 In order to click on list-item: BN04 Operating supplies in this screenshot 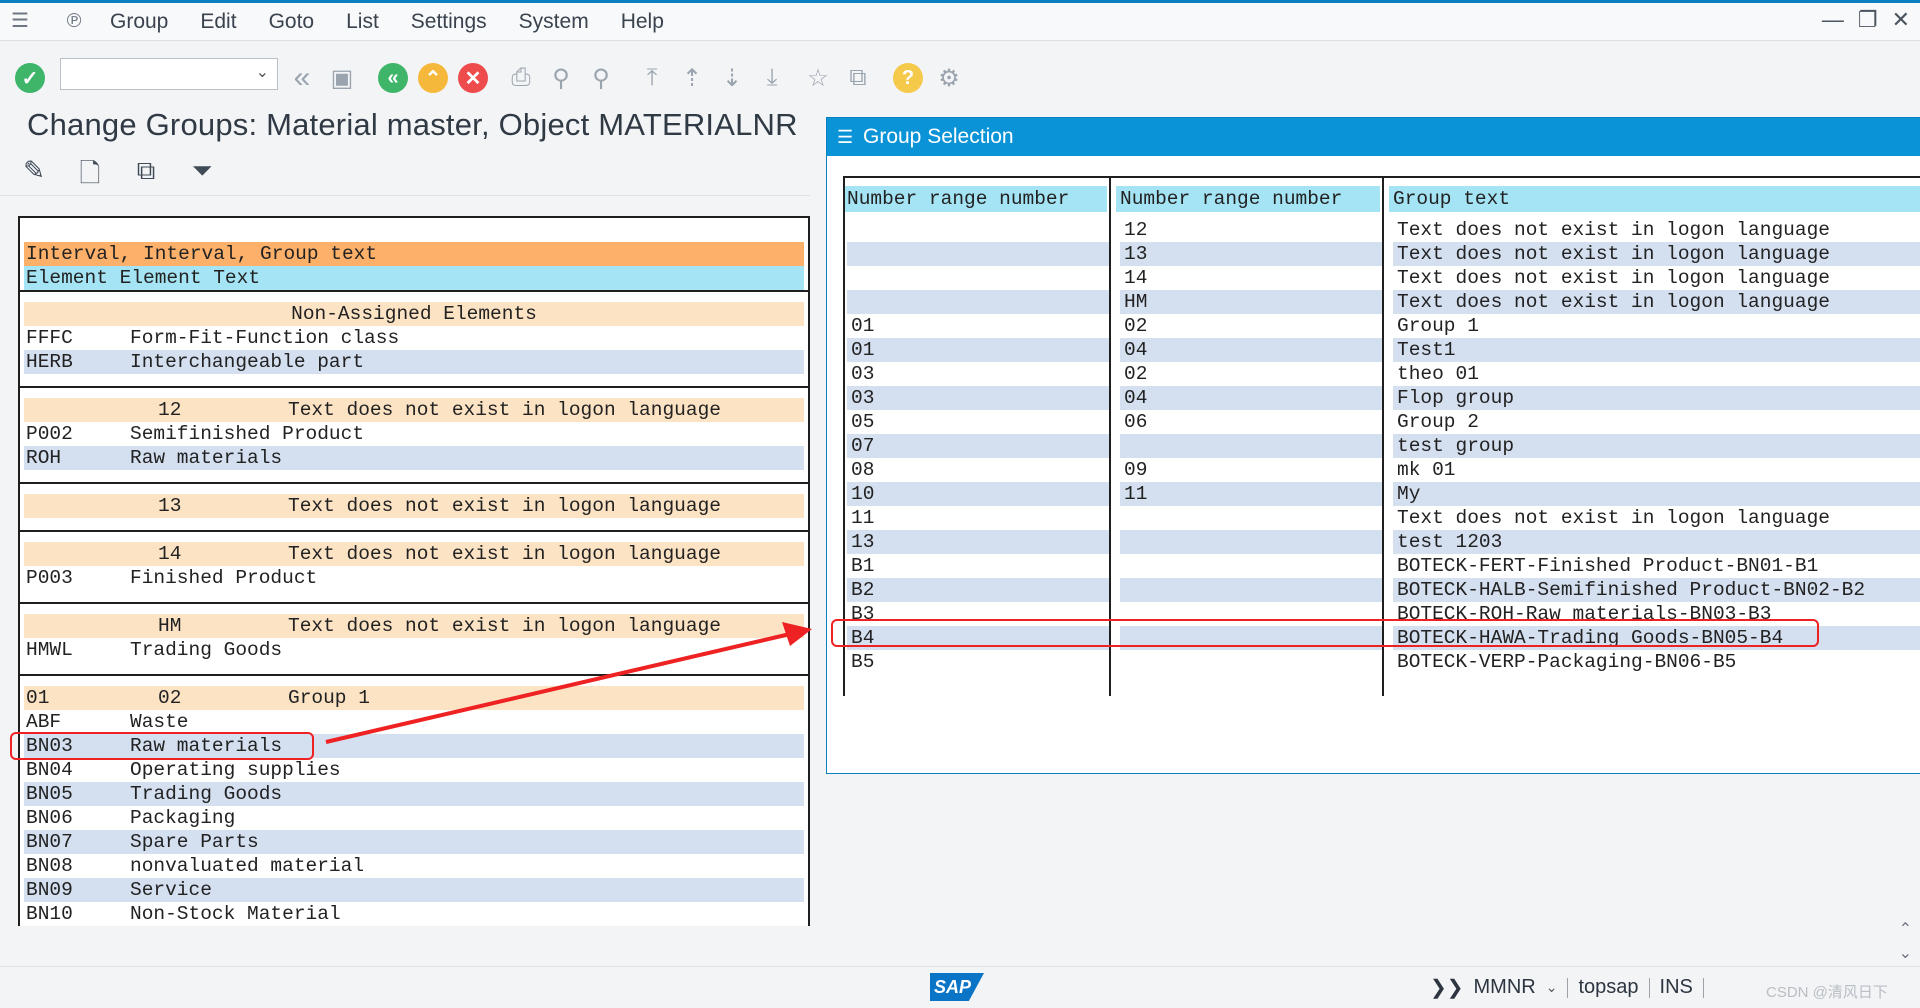, I will do `click(414, 770)`.